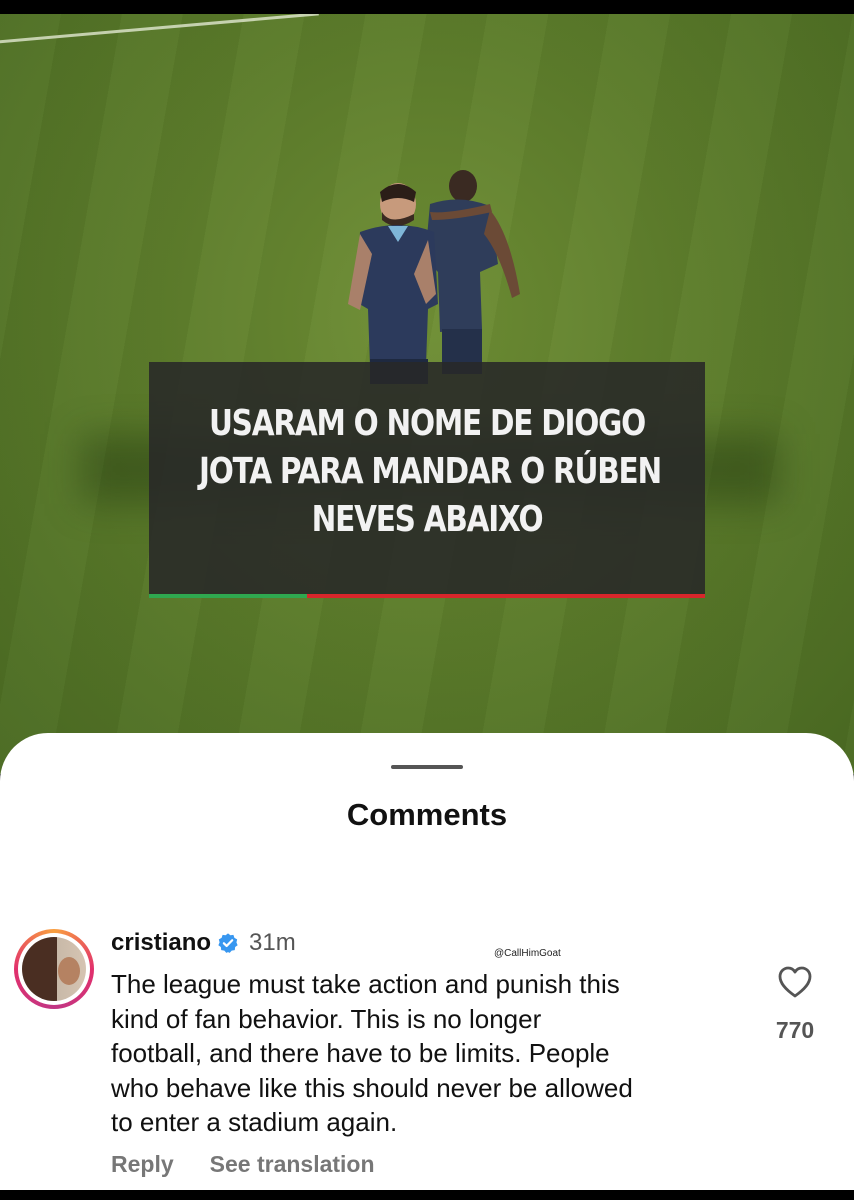 The image size is (854, 1200). Describe the element at coordinates (427, 7) in the screenshot. I see `top-status-bar` at that location.